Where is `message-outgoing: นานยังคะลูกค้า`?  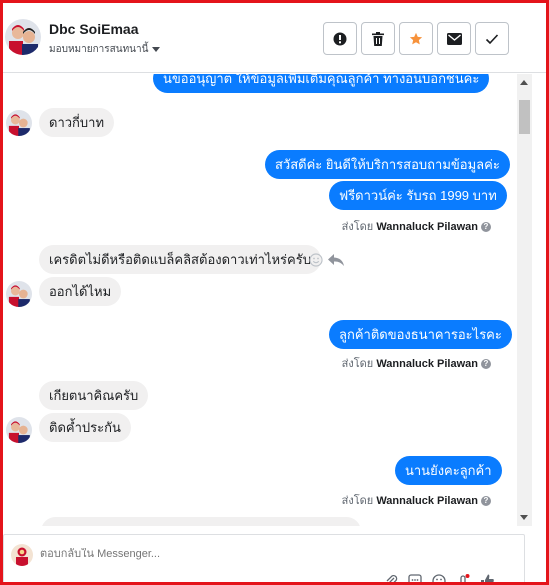
message-outgoing: นานยังคะลูกค้า is located at coordinates (448, 470).